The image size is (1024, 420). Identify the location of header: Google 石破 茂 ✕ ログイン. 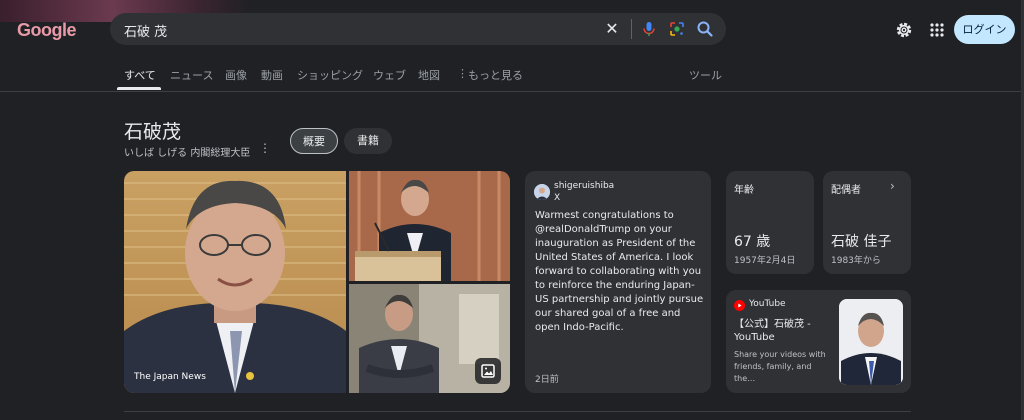
(512, 30).